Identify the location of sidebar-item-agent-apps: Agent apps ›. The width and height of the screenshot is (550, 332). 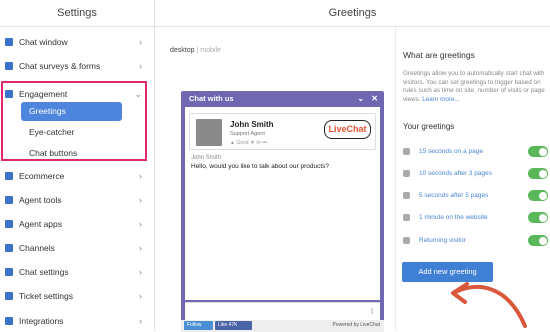
(75, 224).